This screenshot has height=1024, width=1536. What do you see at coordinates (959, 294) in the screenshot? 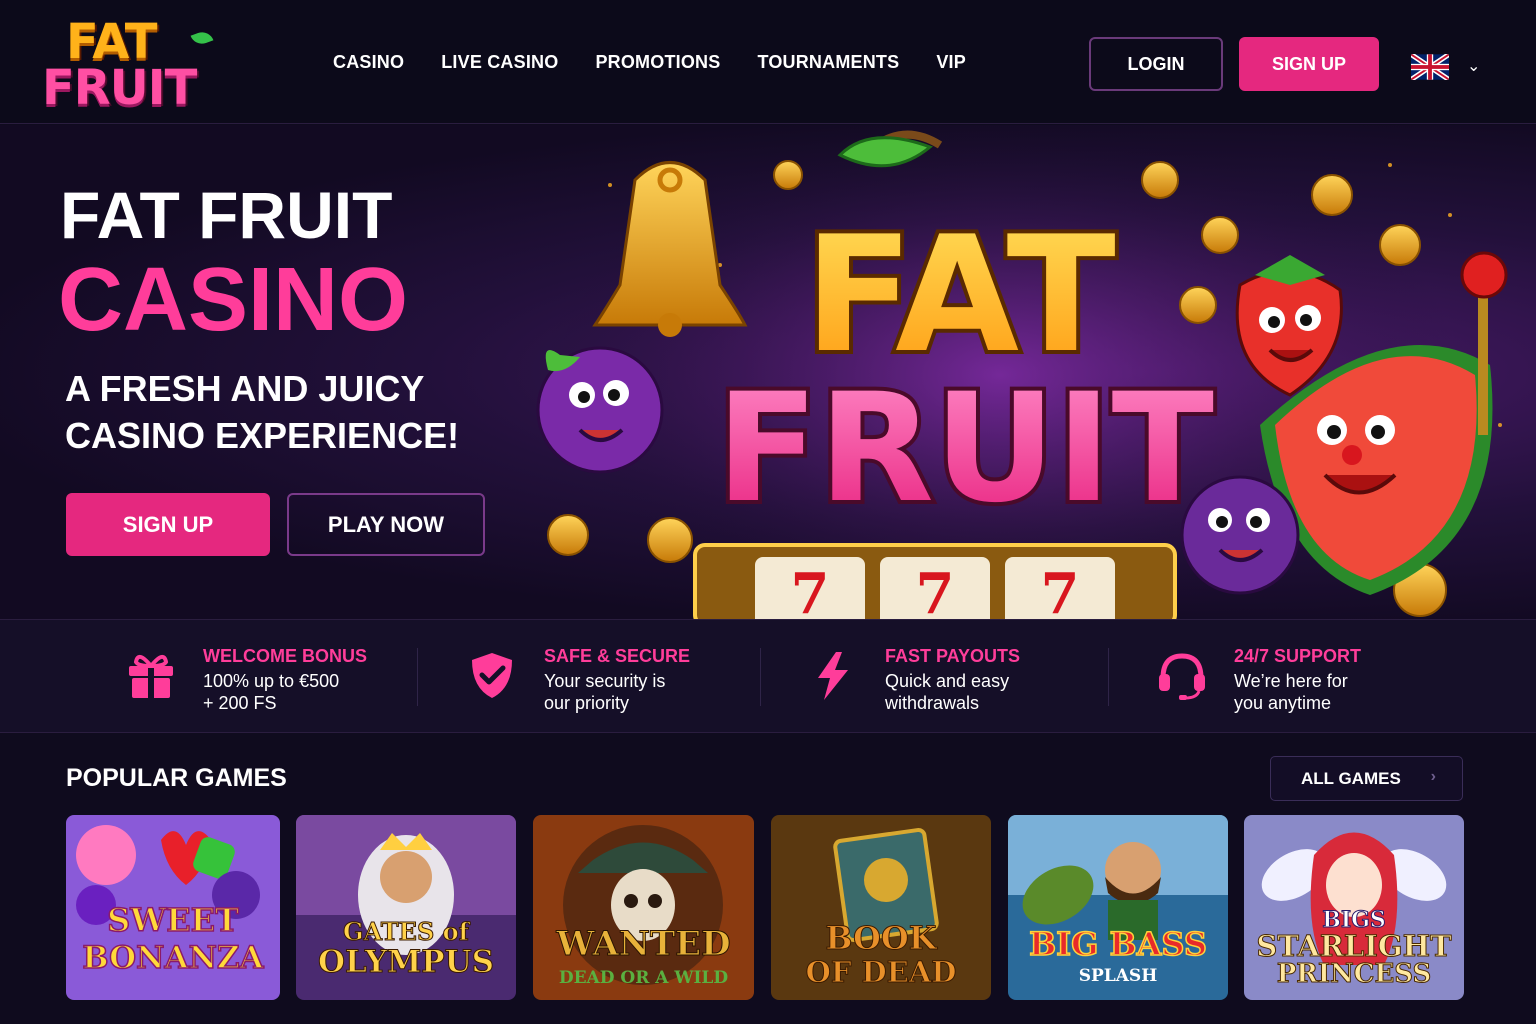
I see `svg-text: FAT` at bounding box center [959, 294].